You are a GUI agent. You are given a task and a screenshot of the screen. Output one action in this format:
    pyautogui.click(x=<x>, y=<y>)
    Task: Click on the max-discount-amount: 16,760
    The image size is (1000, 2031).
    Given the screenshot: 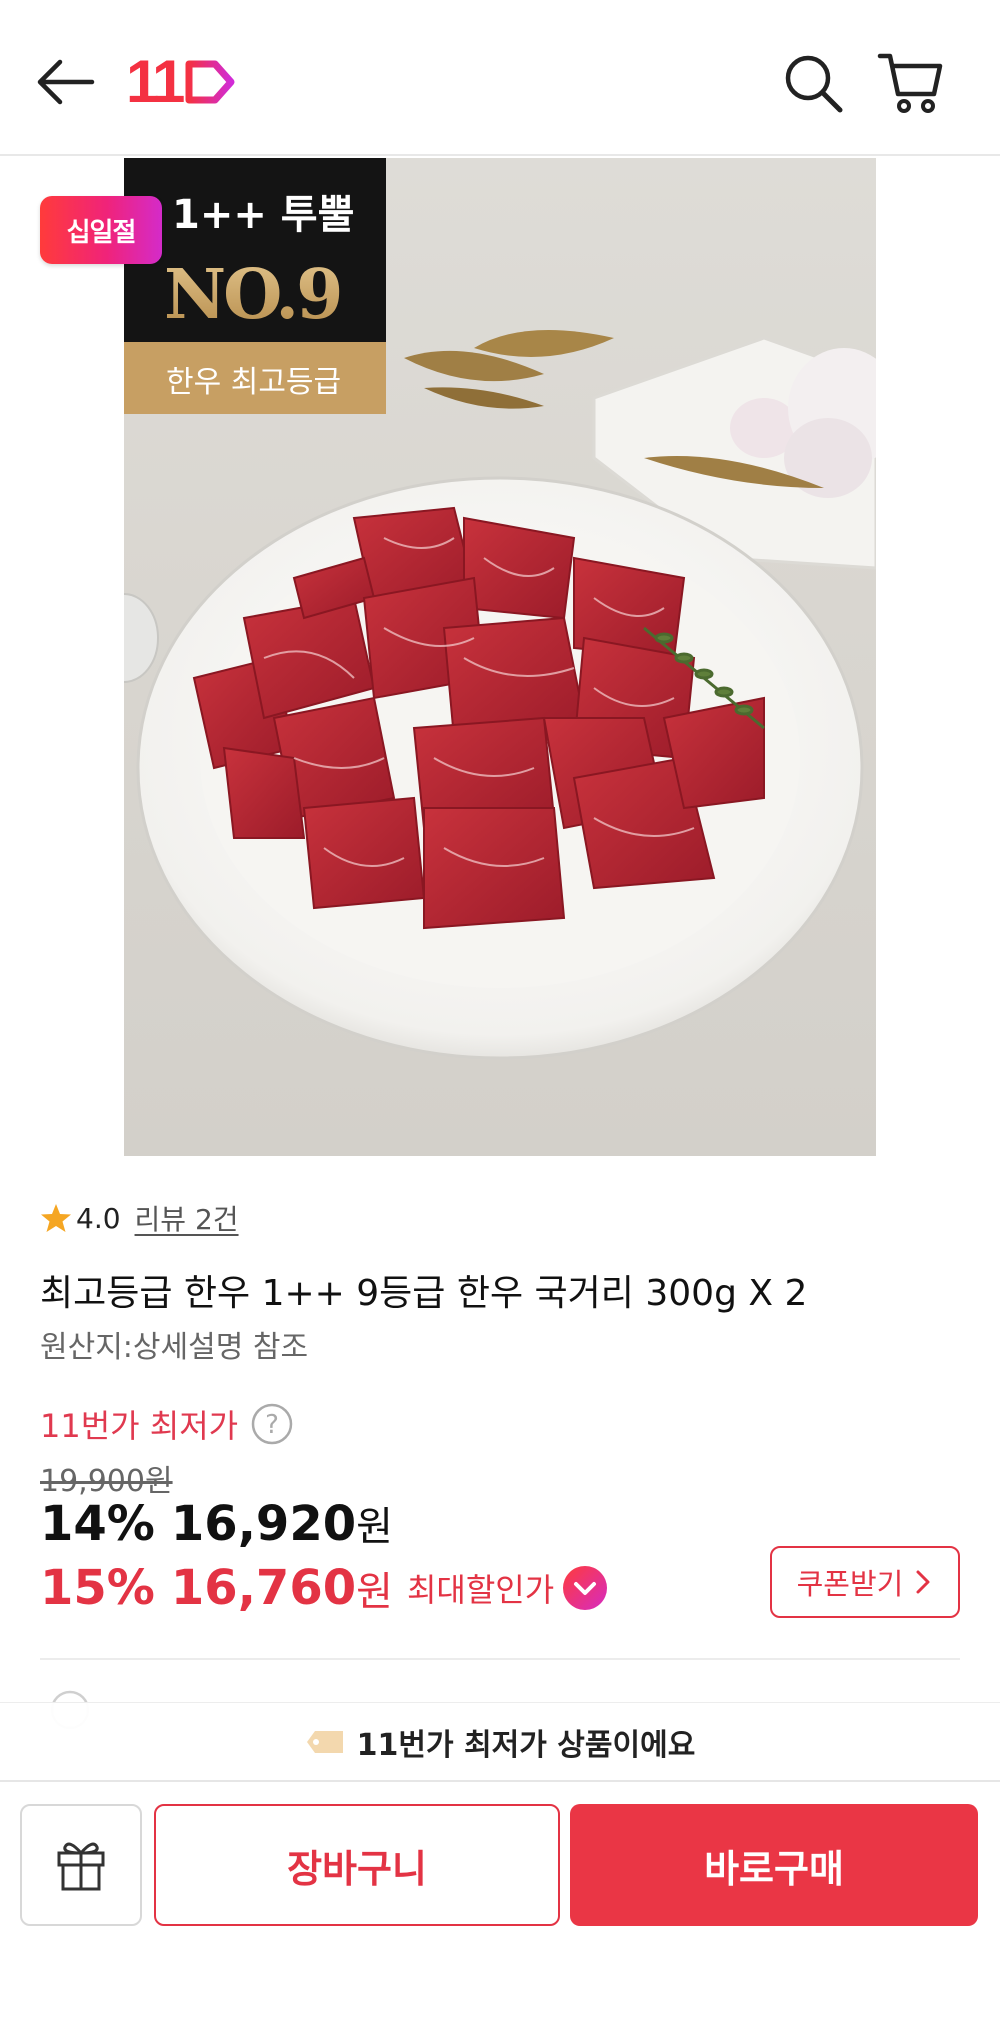 What is the action you would take?
    pyautogui.click(x=263, y=1588)
    